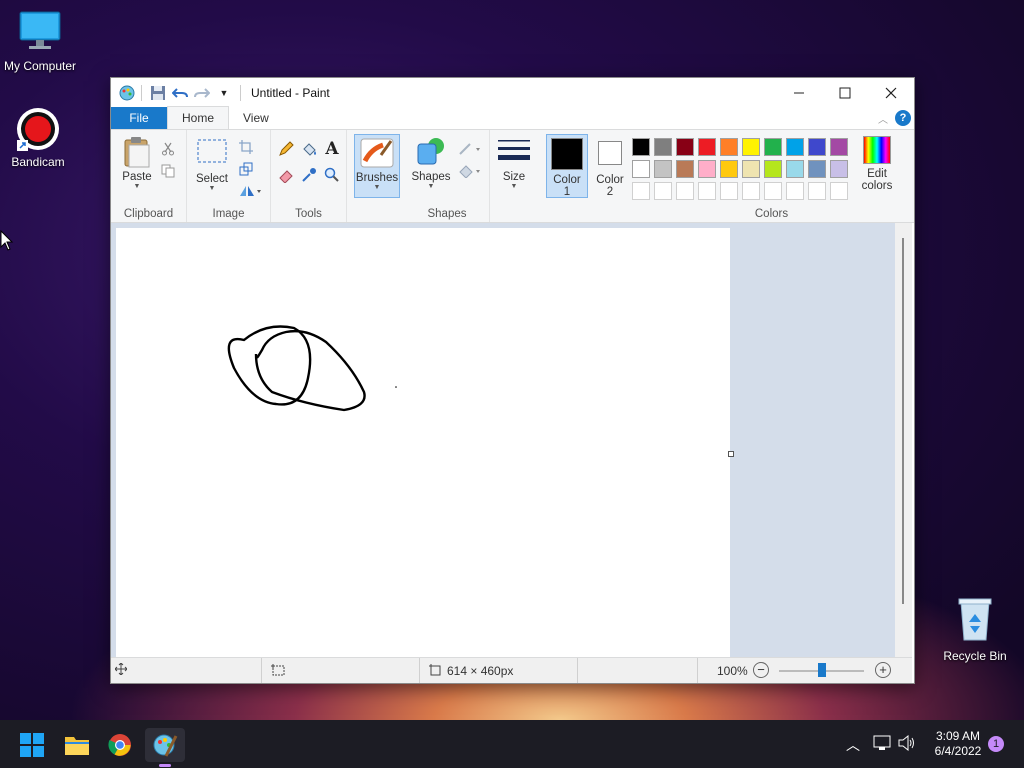  I want to click on tab-home: Home, so click(198, 117).